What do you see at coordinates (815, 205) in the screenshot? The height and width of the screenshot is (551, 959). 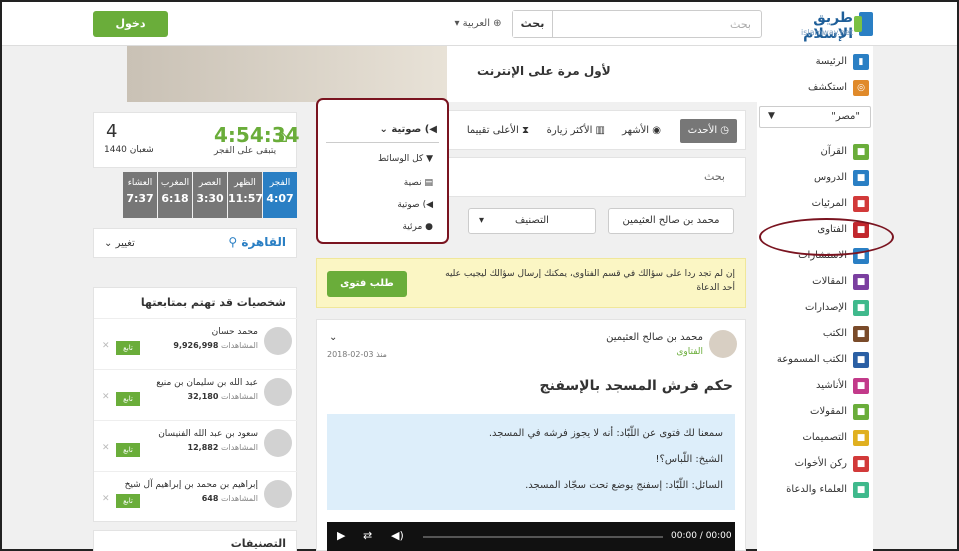 I see `sidebar-item: ■ المرئيات` at bounding box center [815, 205].